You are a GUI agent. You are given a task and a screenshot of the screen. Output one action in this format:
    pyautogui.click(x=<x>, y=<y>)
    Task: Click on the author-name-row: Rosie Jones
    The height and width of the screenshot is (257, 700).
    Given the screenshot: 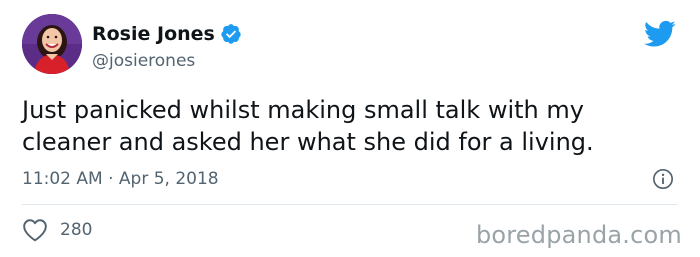 What is the action you would take?
    pyautogui.click(x=167, y=34)
    